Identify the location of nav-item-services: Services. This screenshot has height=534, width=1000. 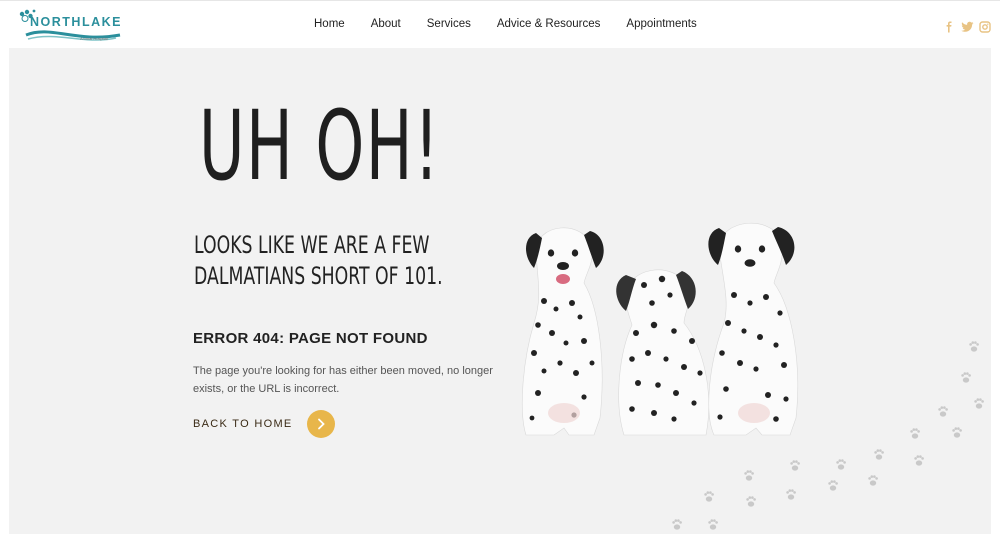
(449, 24).